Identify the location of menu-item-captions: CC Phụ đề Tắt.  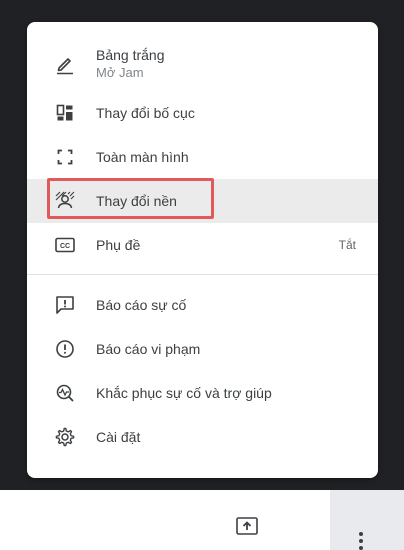
(202, 245).